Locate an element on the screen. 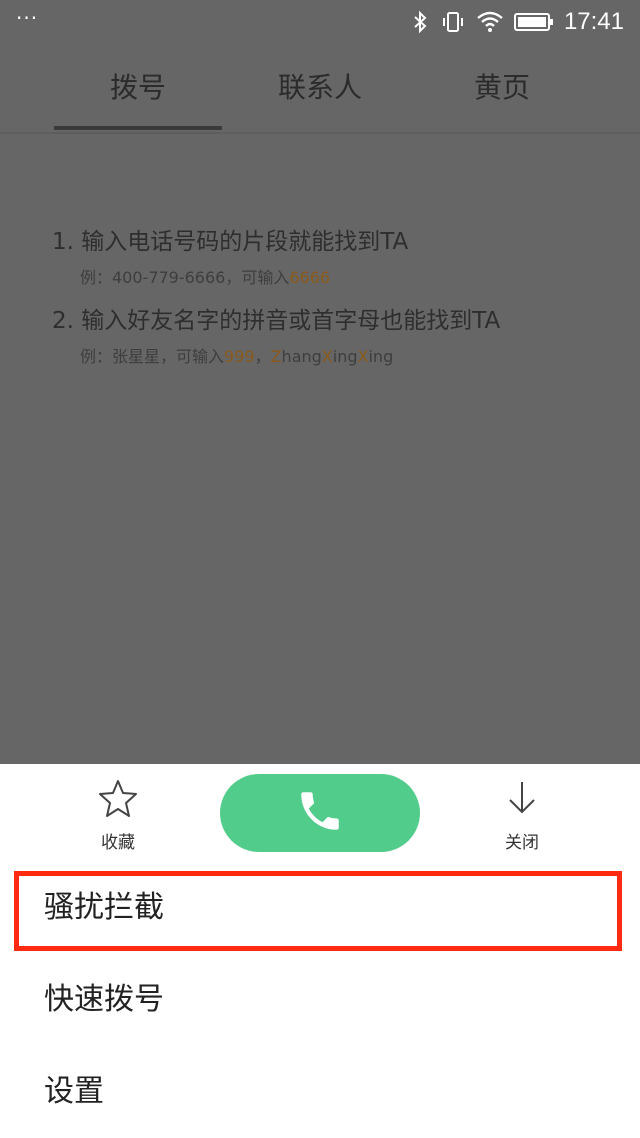  hint-example-text: 例：张星星，可输入 is located at coordinates (152, 356).